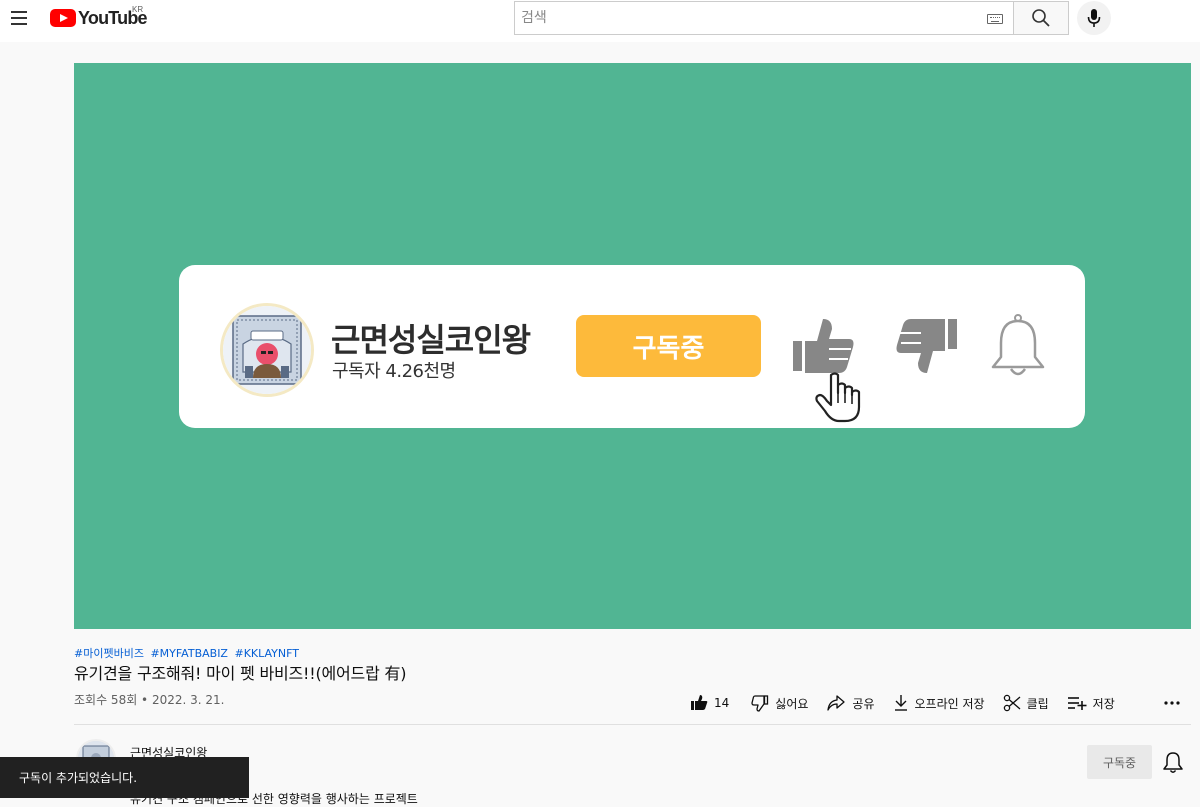 Image resolution: width=1200 pixels, height=807 pixels. I want to click on bell-icon, so click(1018, 346).